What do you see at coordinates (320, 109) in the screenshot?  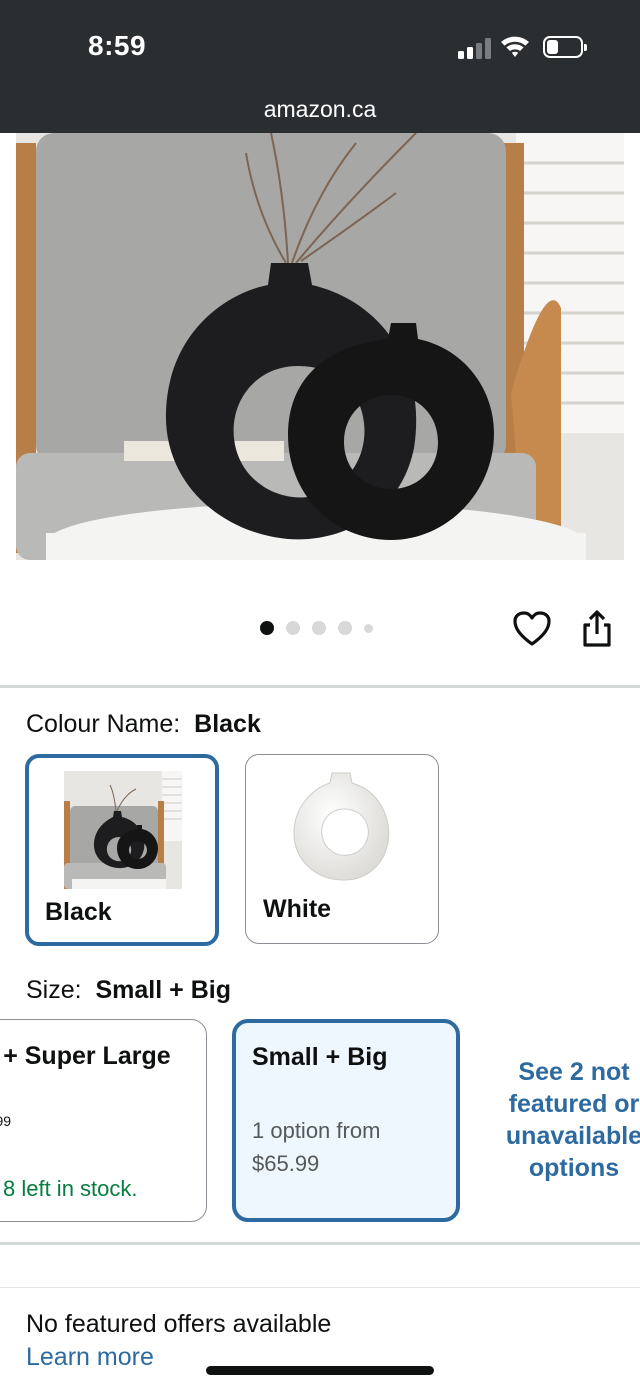 I see `address-bar-url: amazon.ca` at bounding box center [320, 109].